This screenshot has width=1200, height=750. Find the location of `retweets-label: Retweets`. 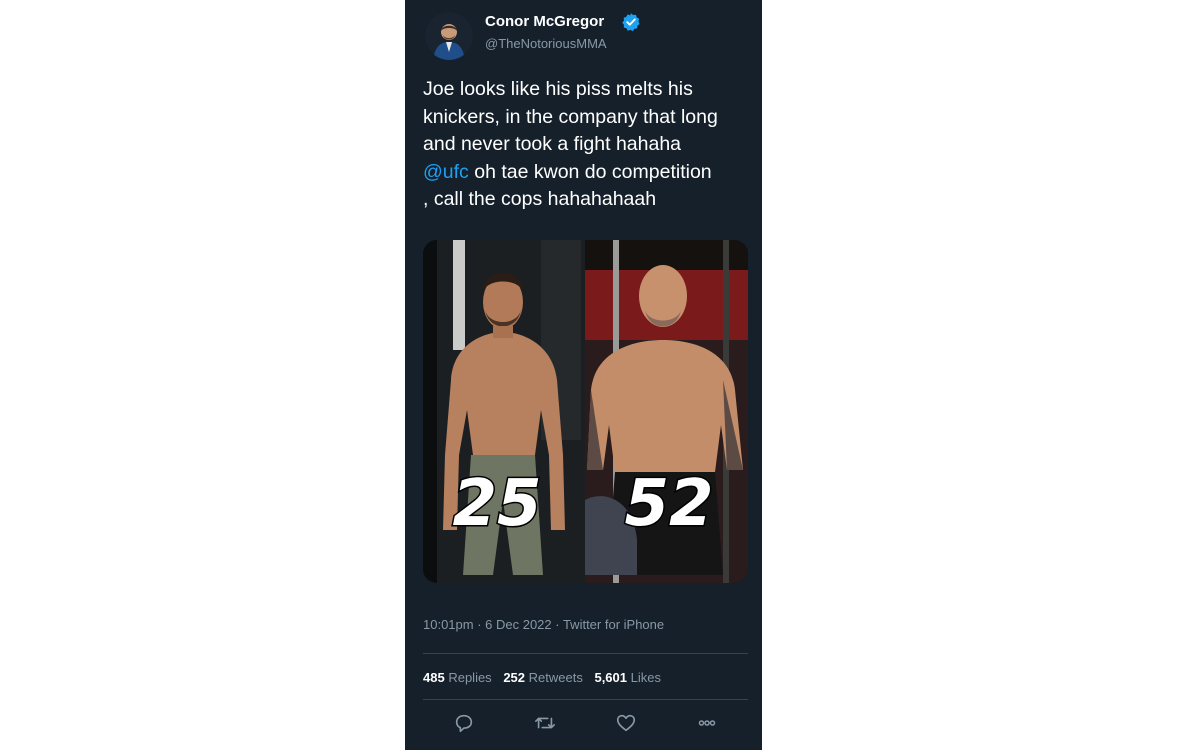

retweets-label: Retweets is located at coordinates (555, 677).